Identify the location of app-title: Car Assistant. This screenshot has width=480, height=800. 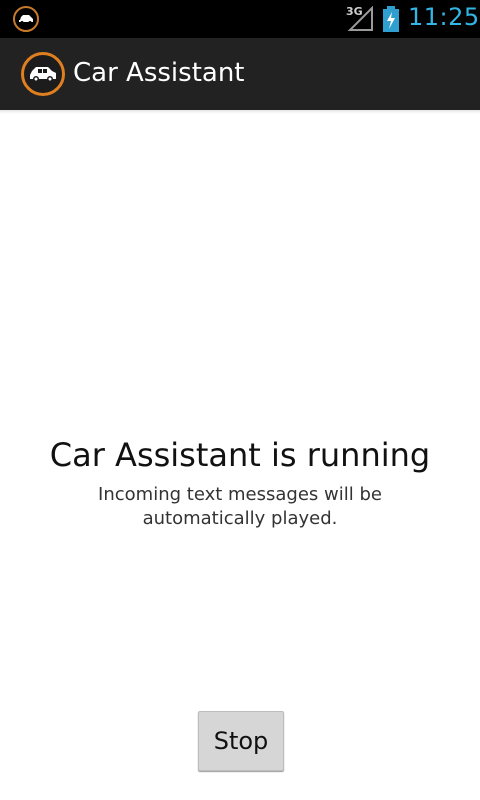
(159, 73).